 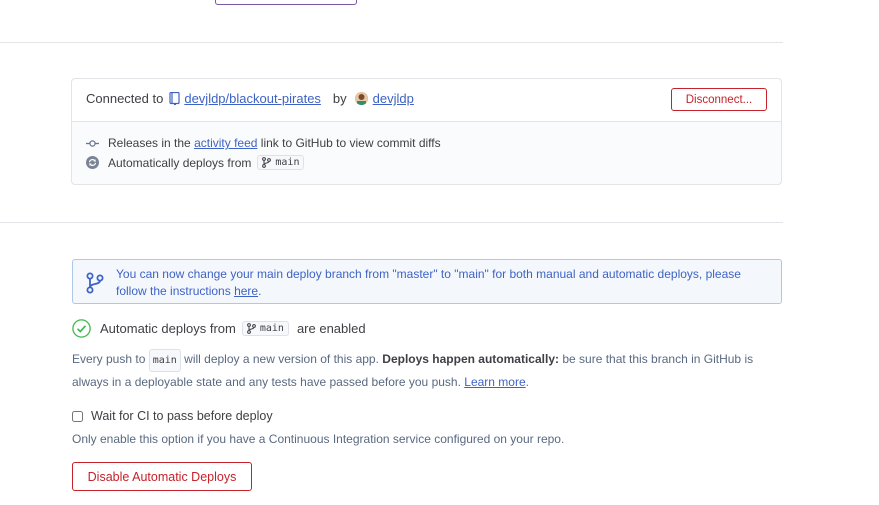 I want to click on auto-deploy-prefix: Automatic deploys from, so click(x=168, y=328).